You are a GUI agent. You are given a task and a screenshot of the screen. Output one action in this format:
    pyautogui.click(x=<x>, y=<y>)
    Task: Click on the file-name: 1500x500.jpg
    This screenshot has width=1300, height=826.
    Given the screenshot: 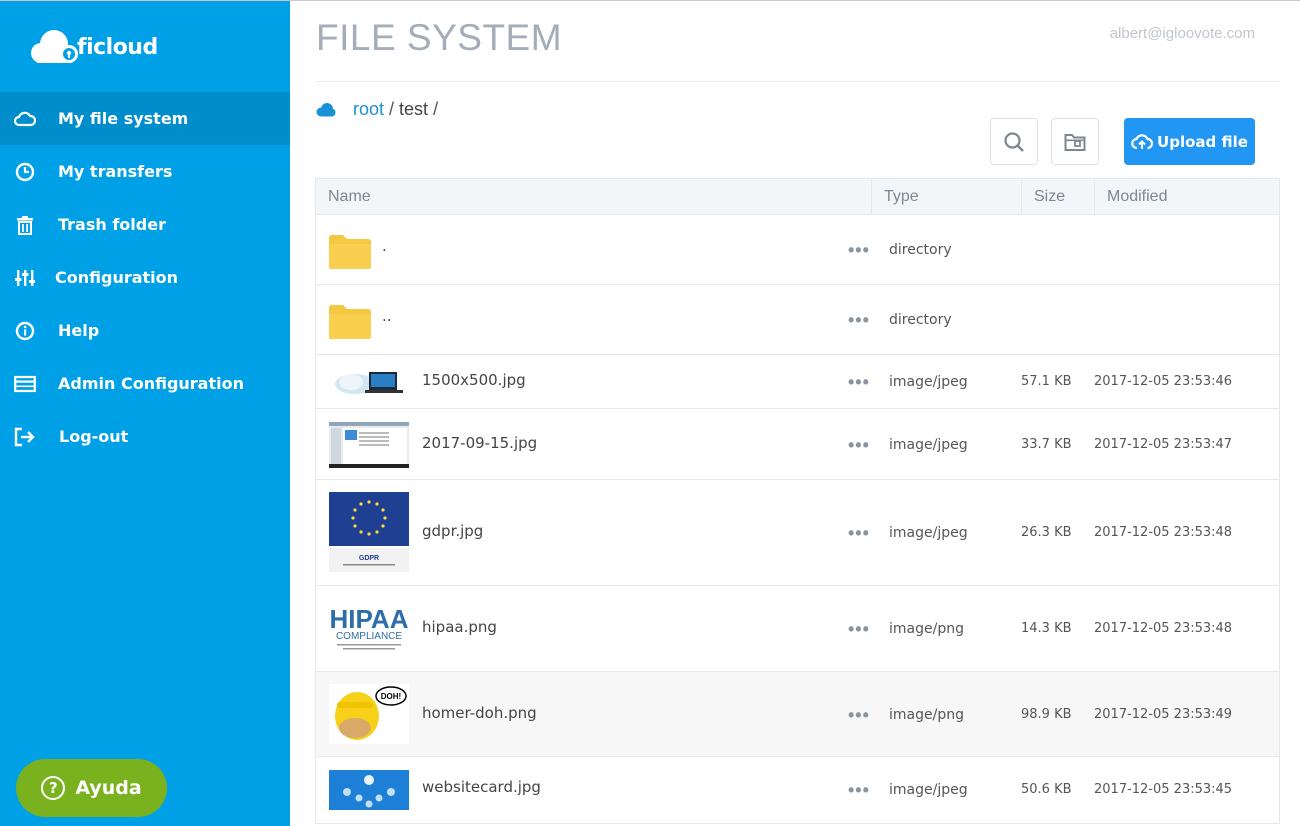 What is the action you would take?
    pyautogui.click(x=474, y=380)
    